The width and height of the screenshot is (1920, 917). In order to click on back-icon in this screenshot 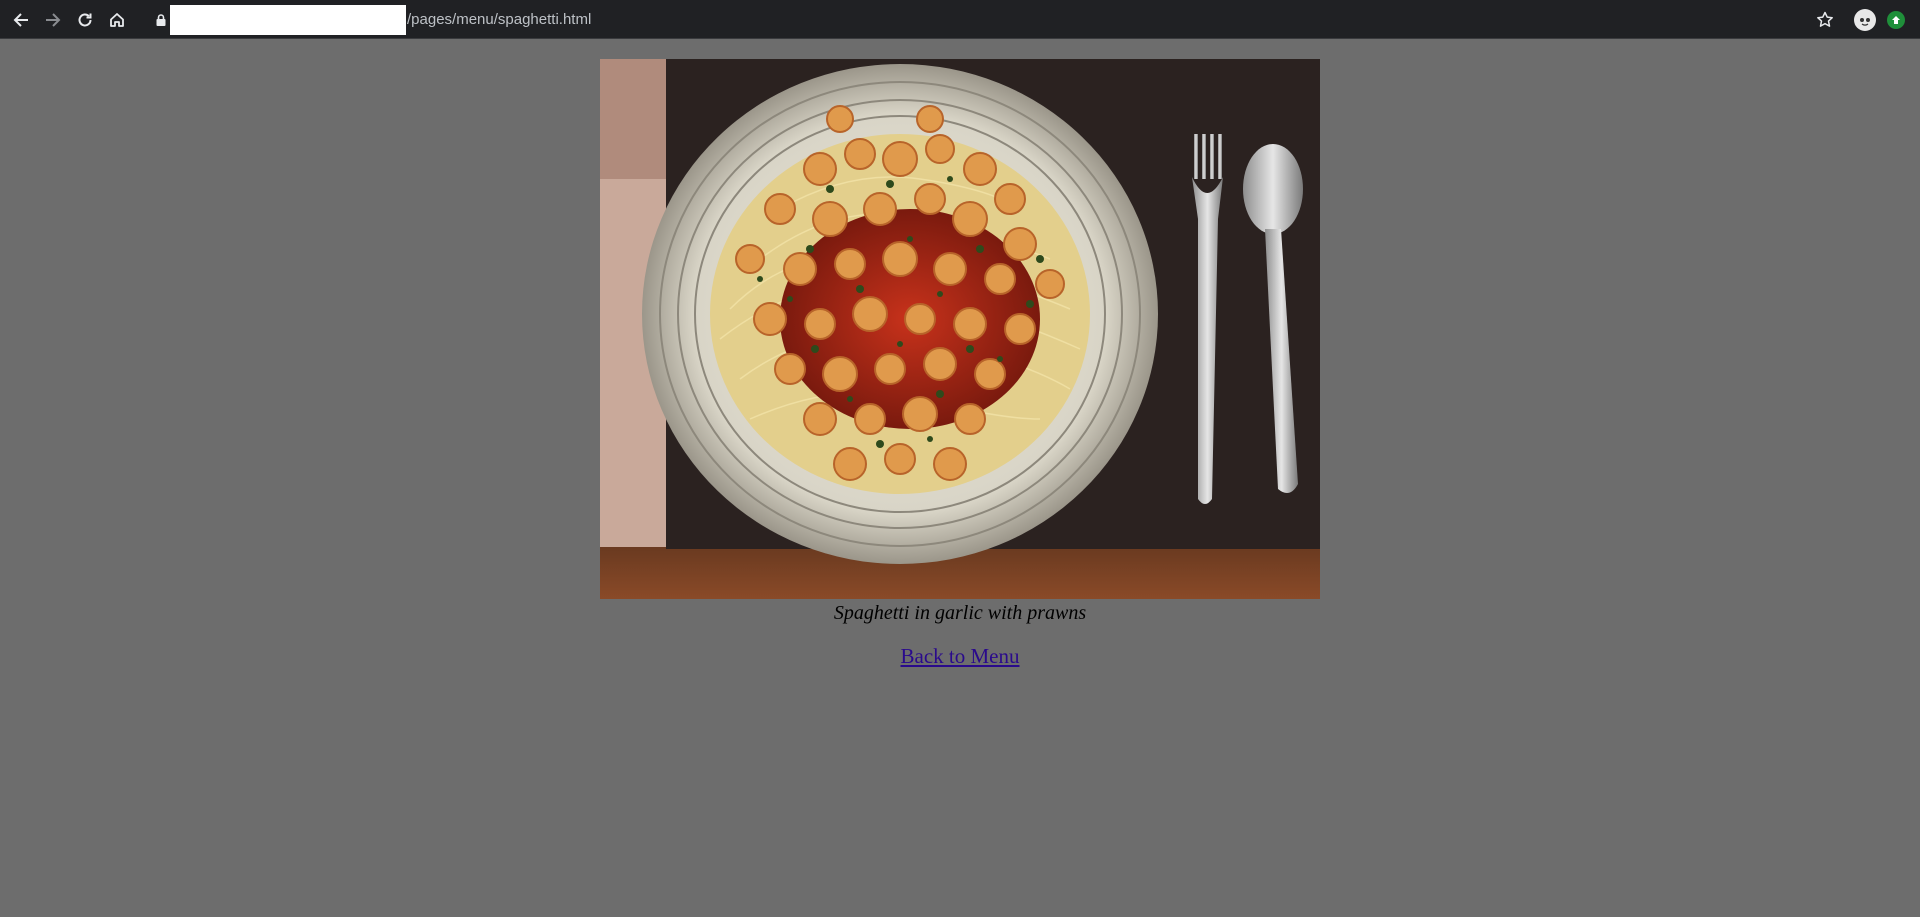, I will do `click(20, 20)`.